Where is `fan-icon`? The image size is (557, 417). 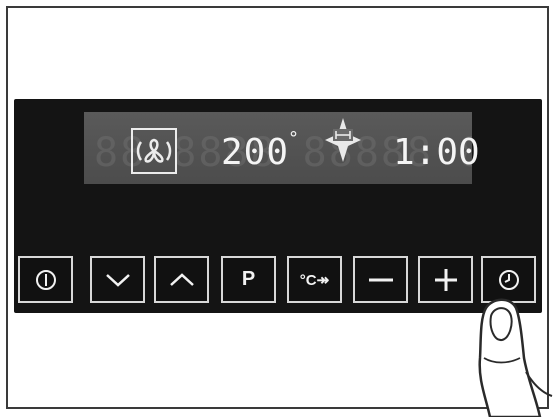 fan-icon is located at coordinates (154, 150).